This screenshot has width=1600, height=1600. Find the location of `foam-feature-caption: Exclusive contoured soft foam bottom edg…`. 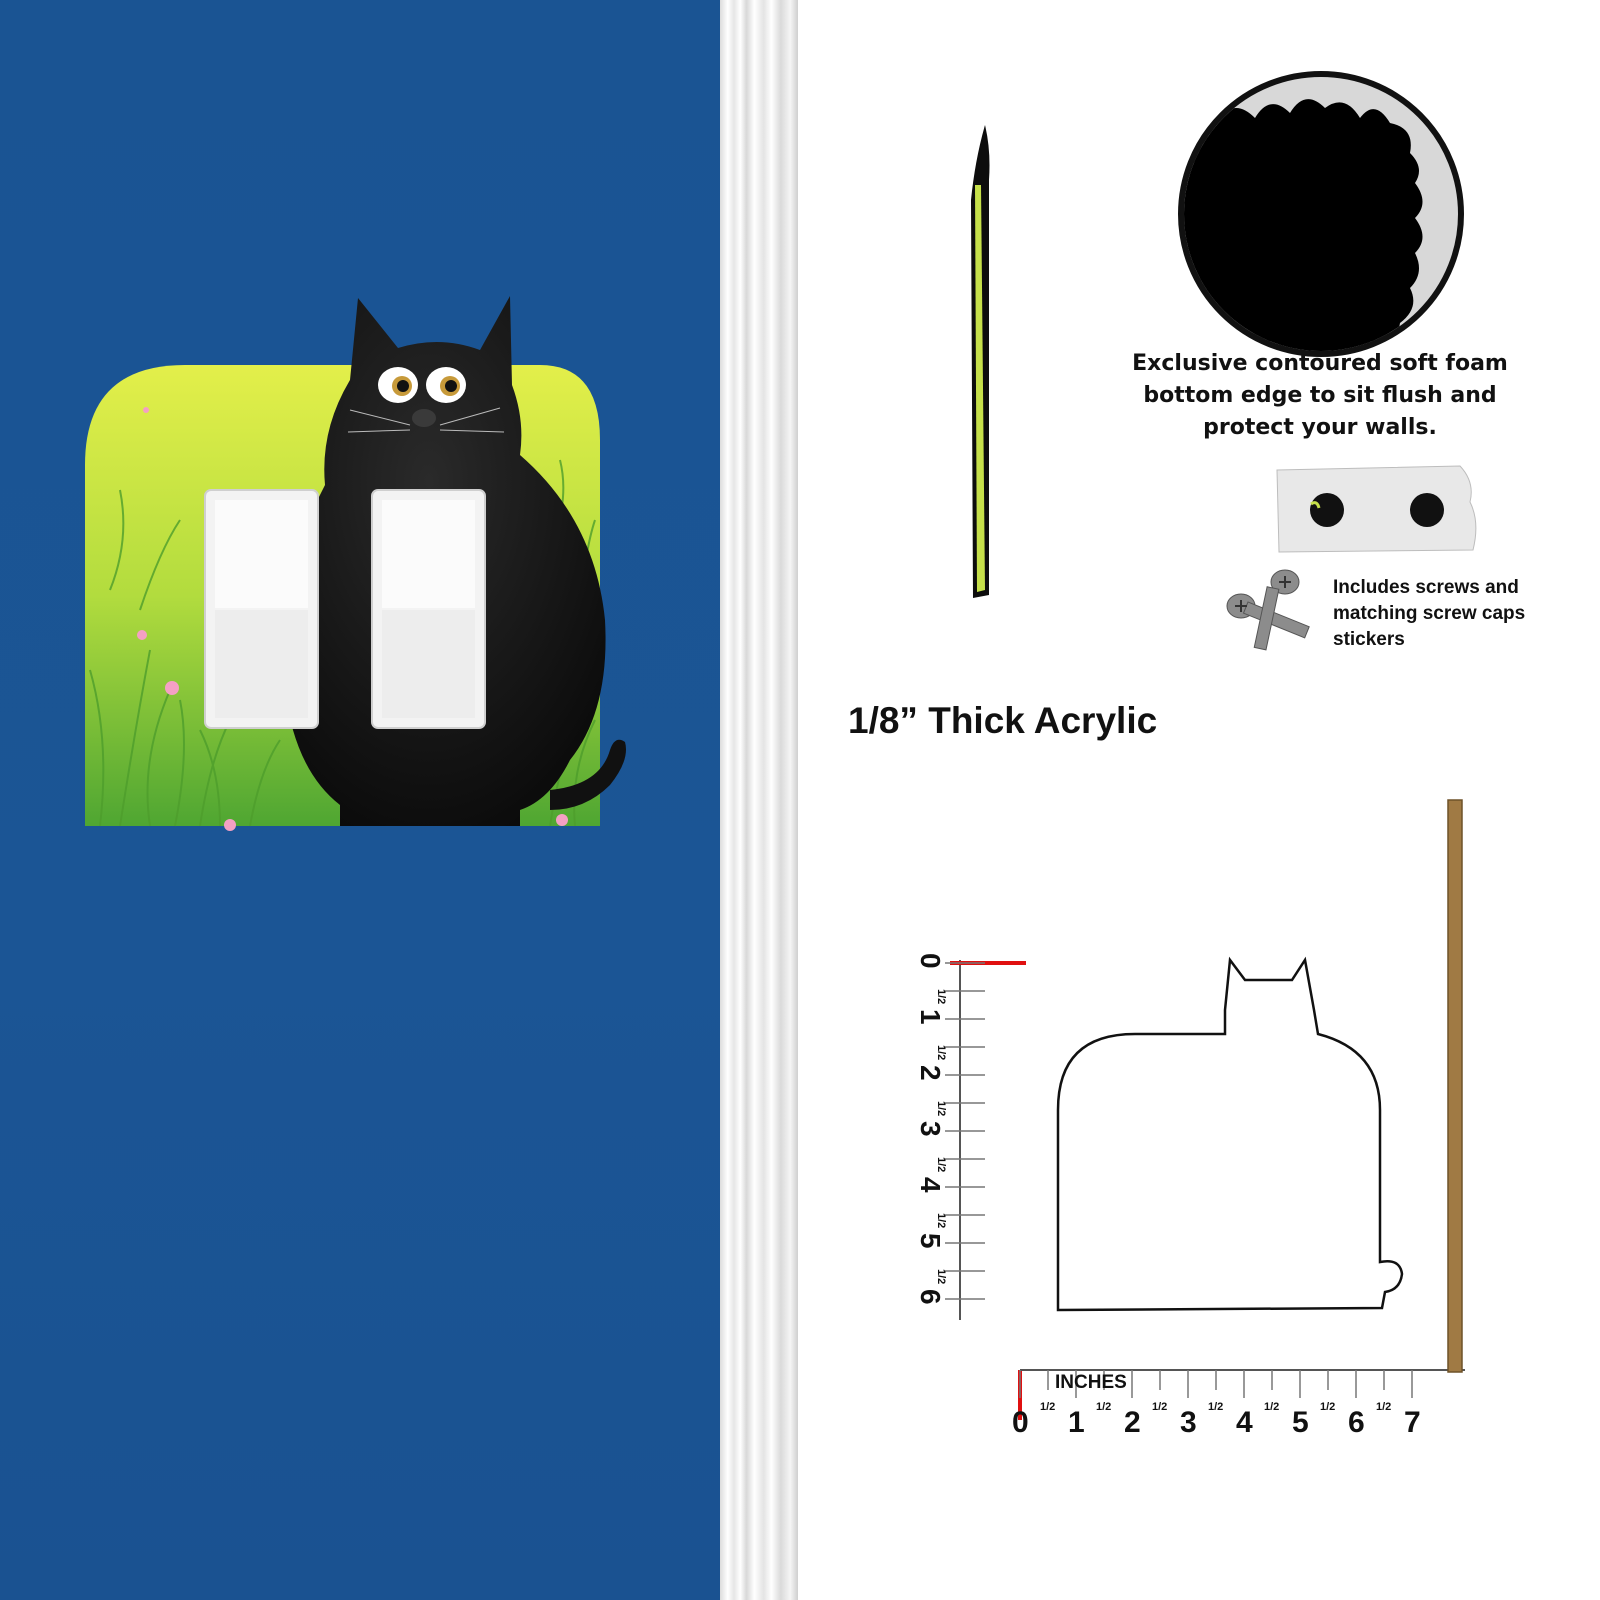

foam-feature-caption: Exclusive contoured soft foam bottom edg… is located at coordinates (1320, 395).